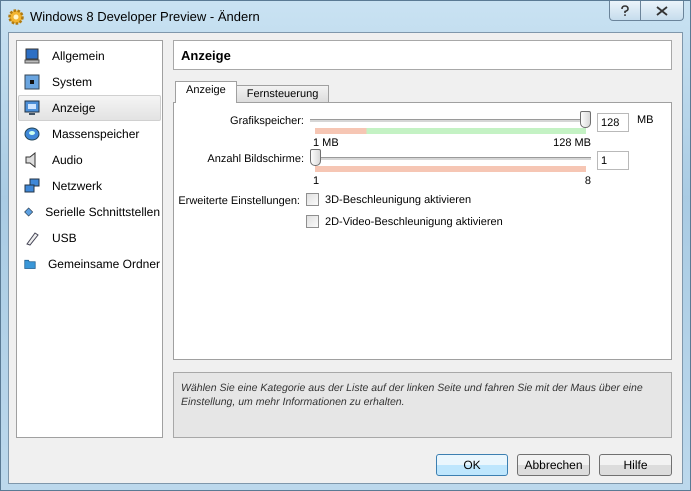 This screenshot has height=491, width=691. I want to click on sidebar-item: Massenspeicher, so click(89, 134).